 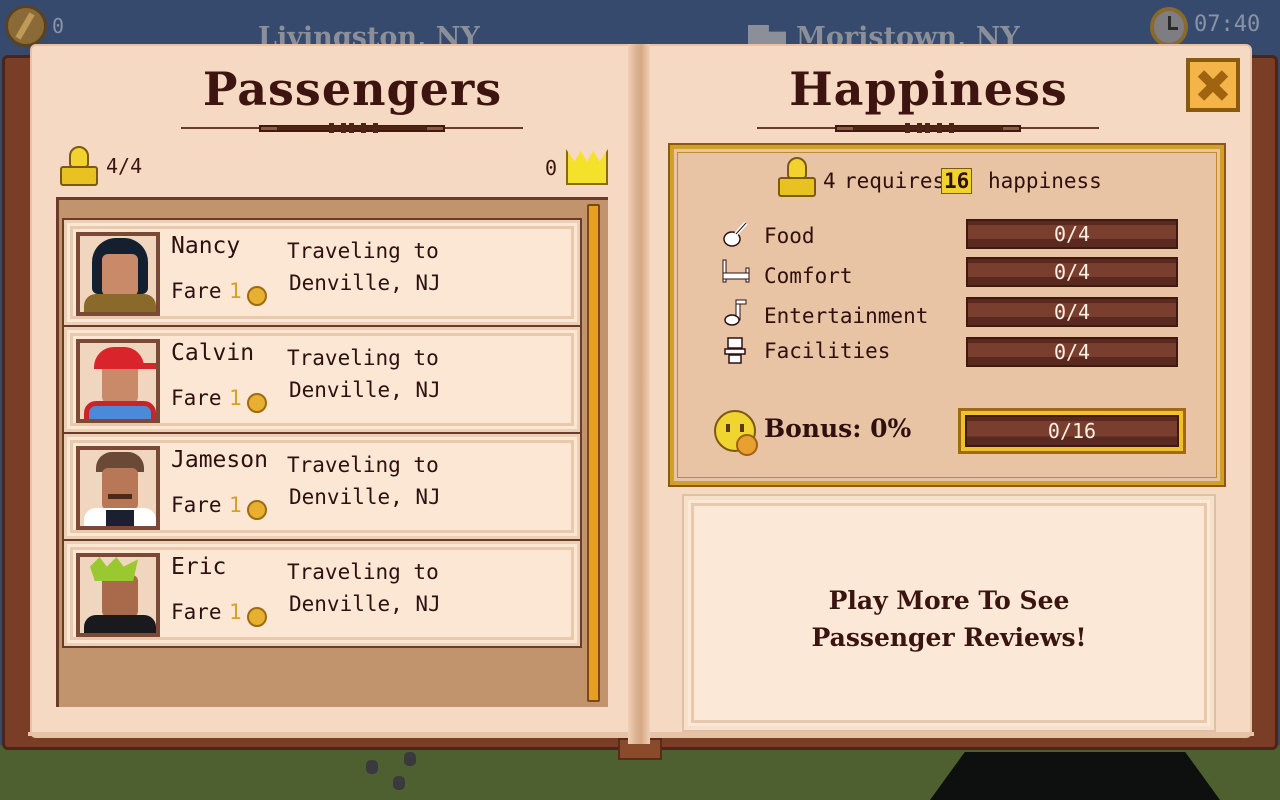 What do you see at coordinates (735, 312) in the screenshot?
I see `music-note-icon` at bounding box center [735, 312].